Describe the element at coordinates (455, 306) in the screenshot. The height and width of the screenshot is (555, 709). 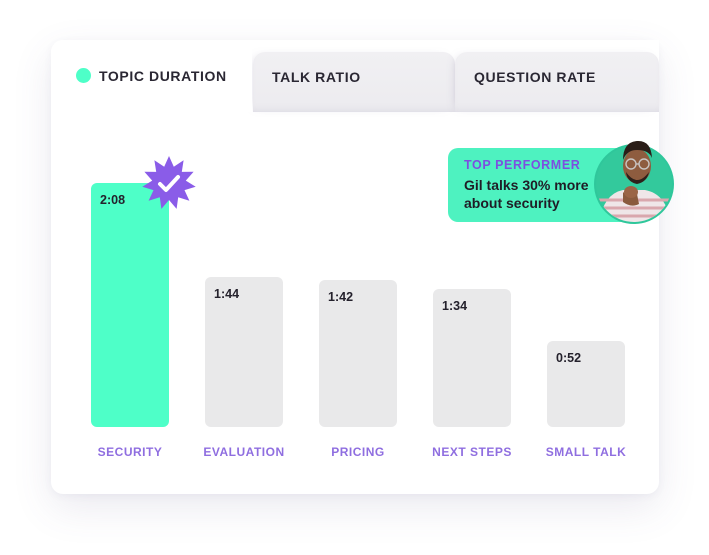
I see `bar-value-label: 1:34` at that location.